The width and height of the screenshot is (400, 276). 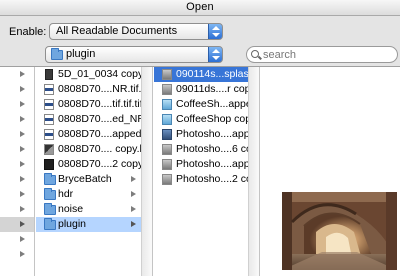 What do you see at coordinates (94, 209) in the screenshot?
I see `list-item: noise` at bounding box center [94, 209].